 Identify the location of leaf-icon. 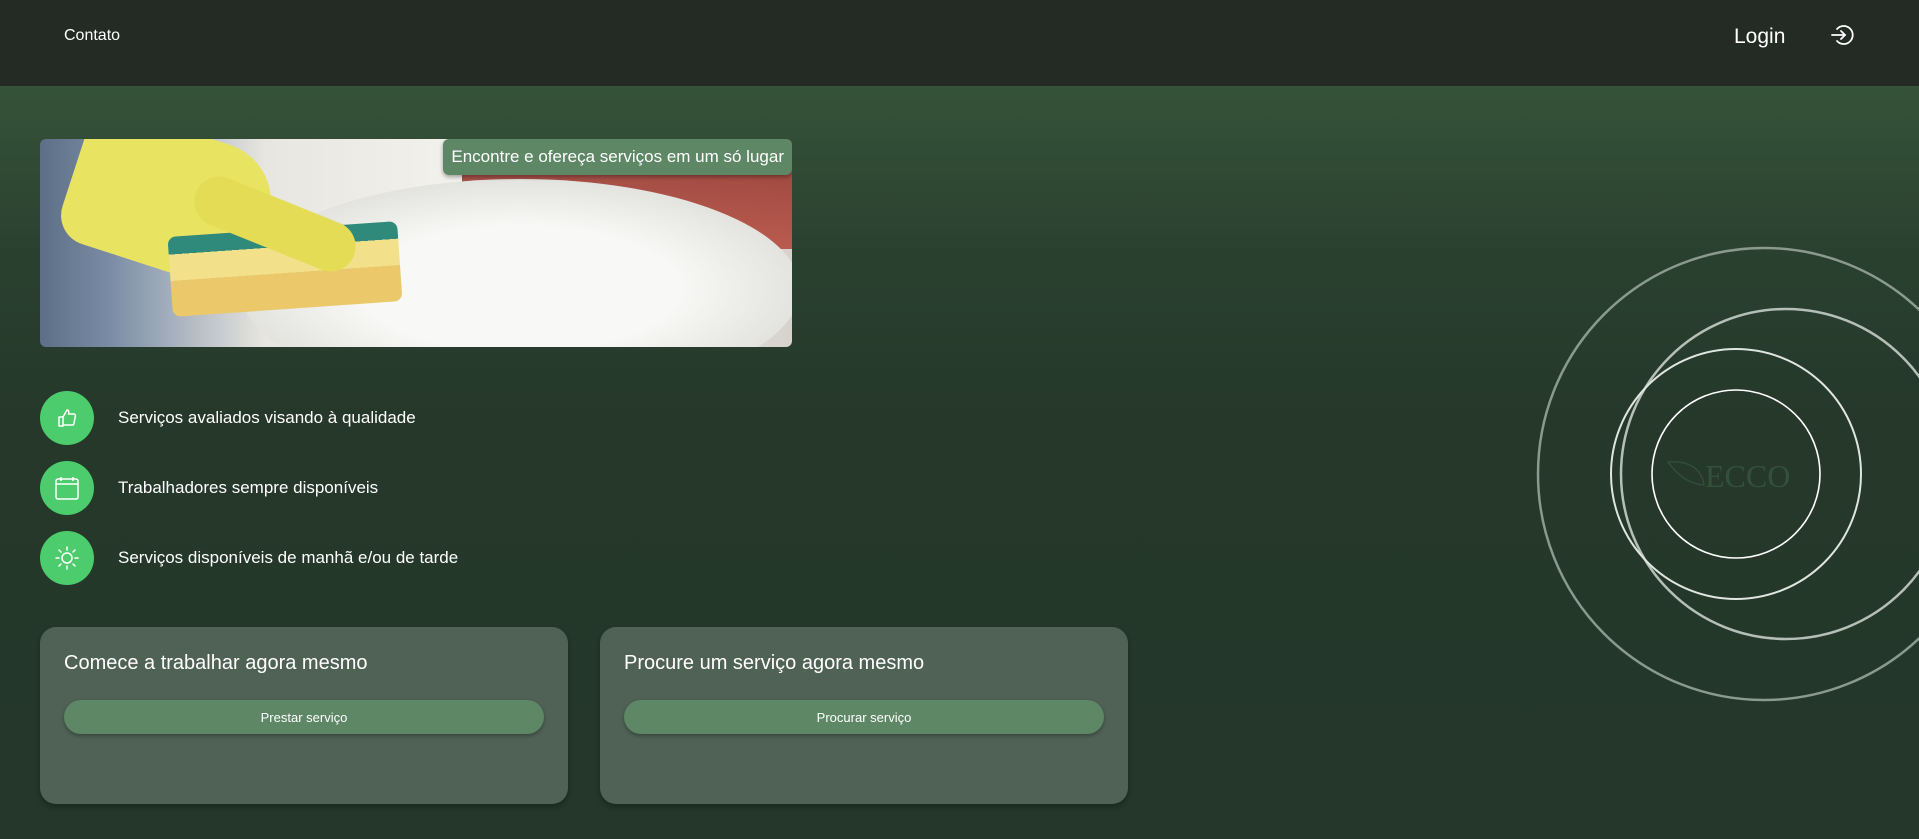
(1685, 473).